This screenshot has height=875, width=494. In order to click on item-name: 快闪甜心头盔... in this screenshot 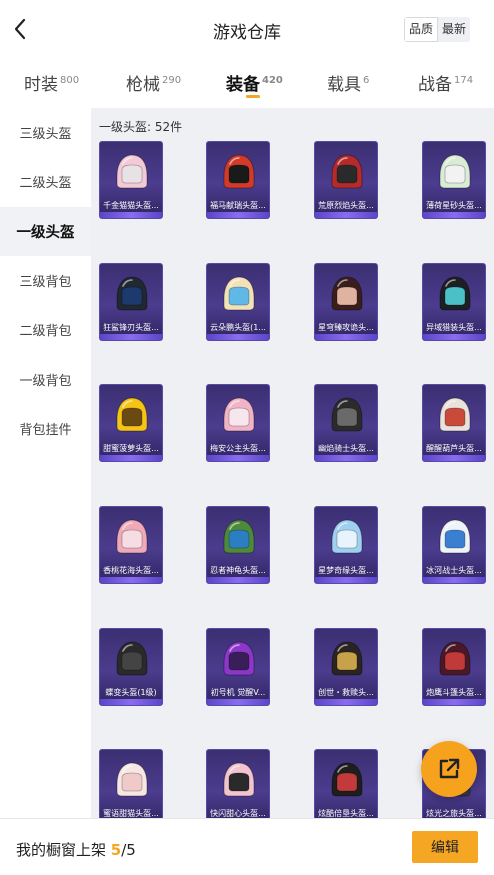, I will do `click(238, 813)`.